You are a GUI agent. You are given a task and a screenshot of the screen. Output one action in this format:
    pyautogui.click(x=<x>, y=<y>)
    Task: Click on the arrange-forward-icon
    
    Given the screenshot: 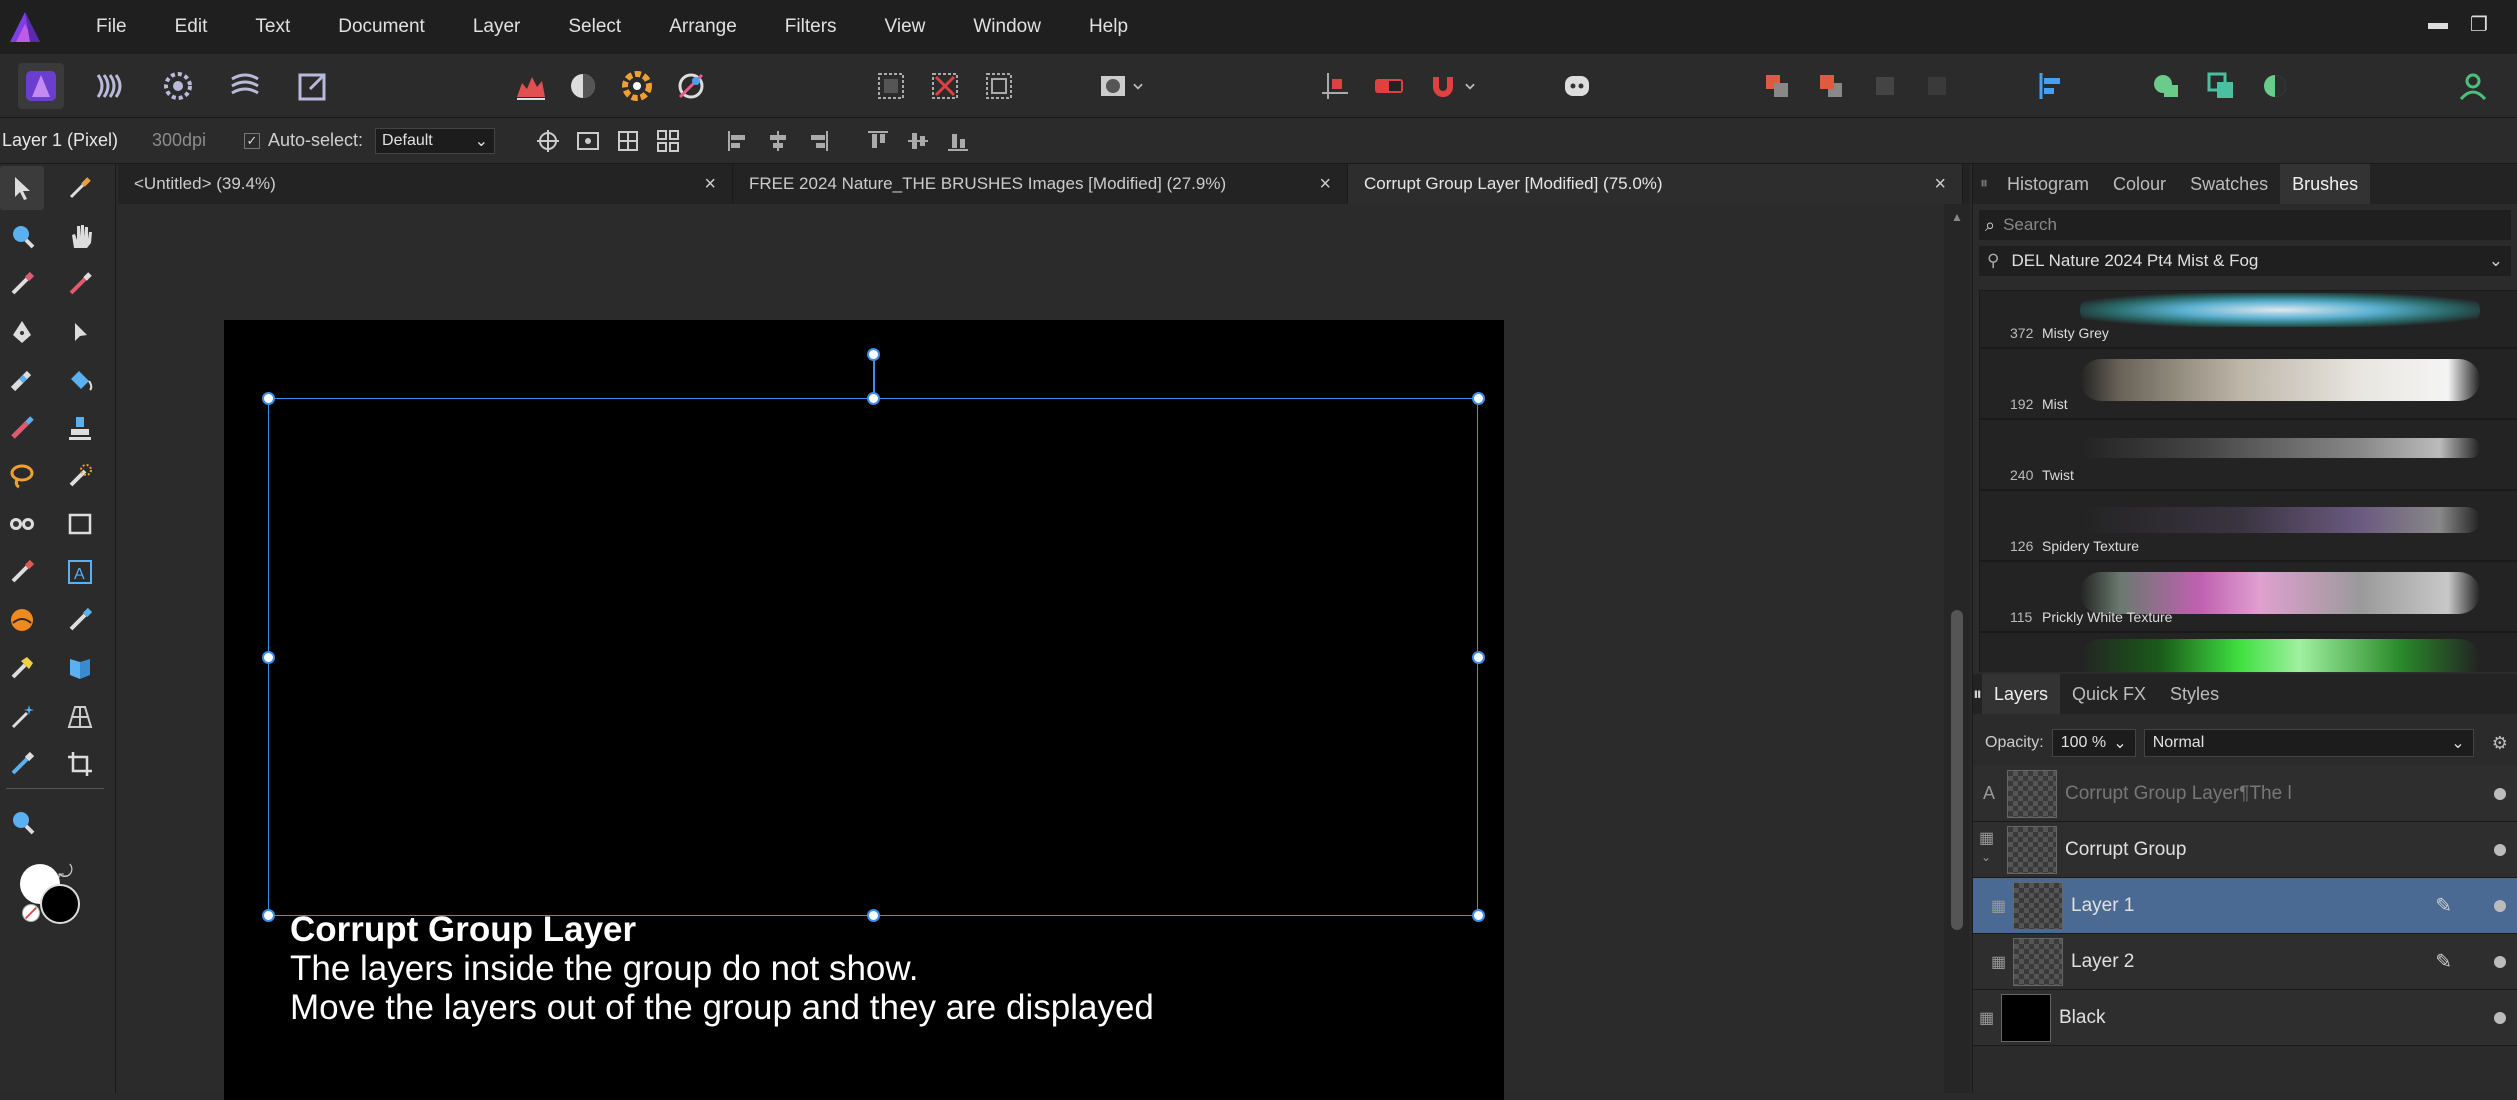 What is the action you would take?
    pyautogui.click(x=1885, y=86)
    